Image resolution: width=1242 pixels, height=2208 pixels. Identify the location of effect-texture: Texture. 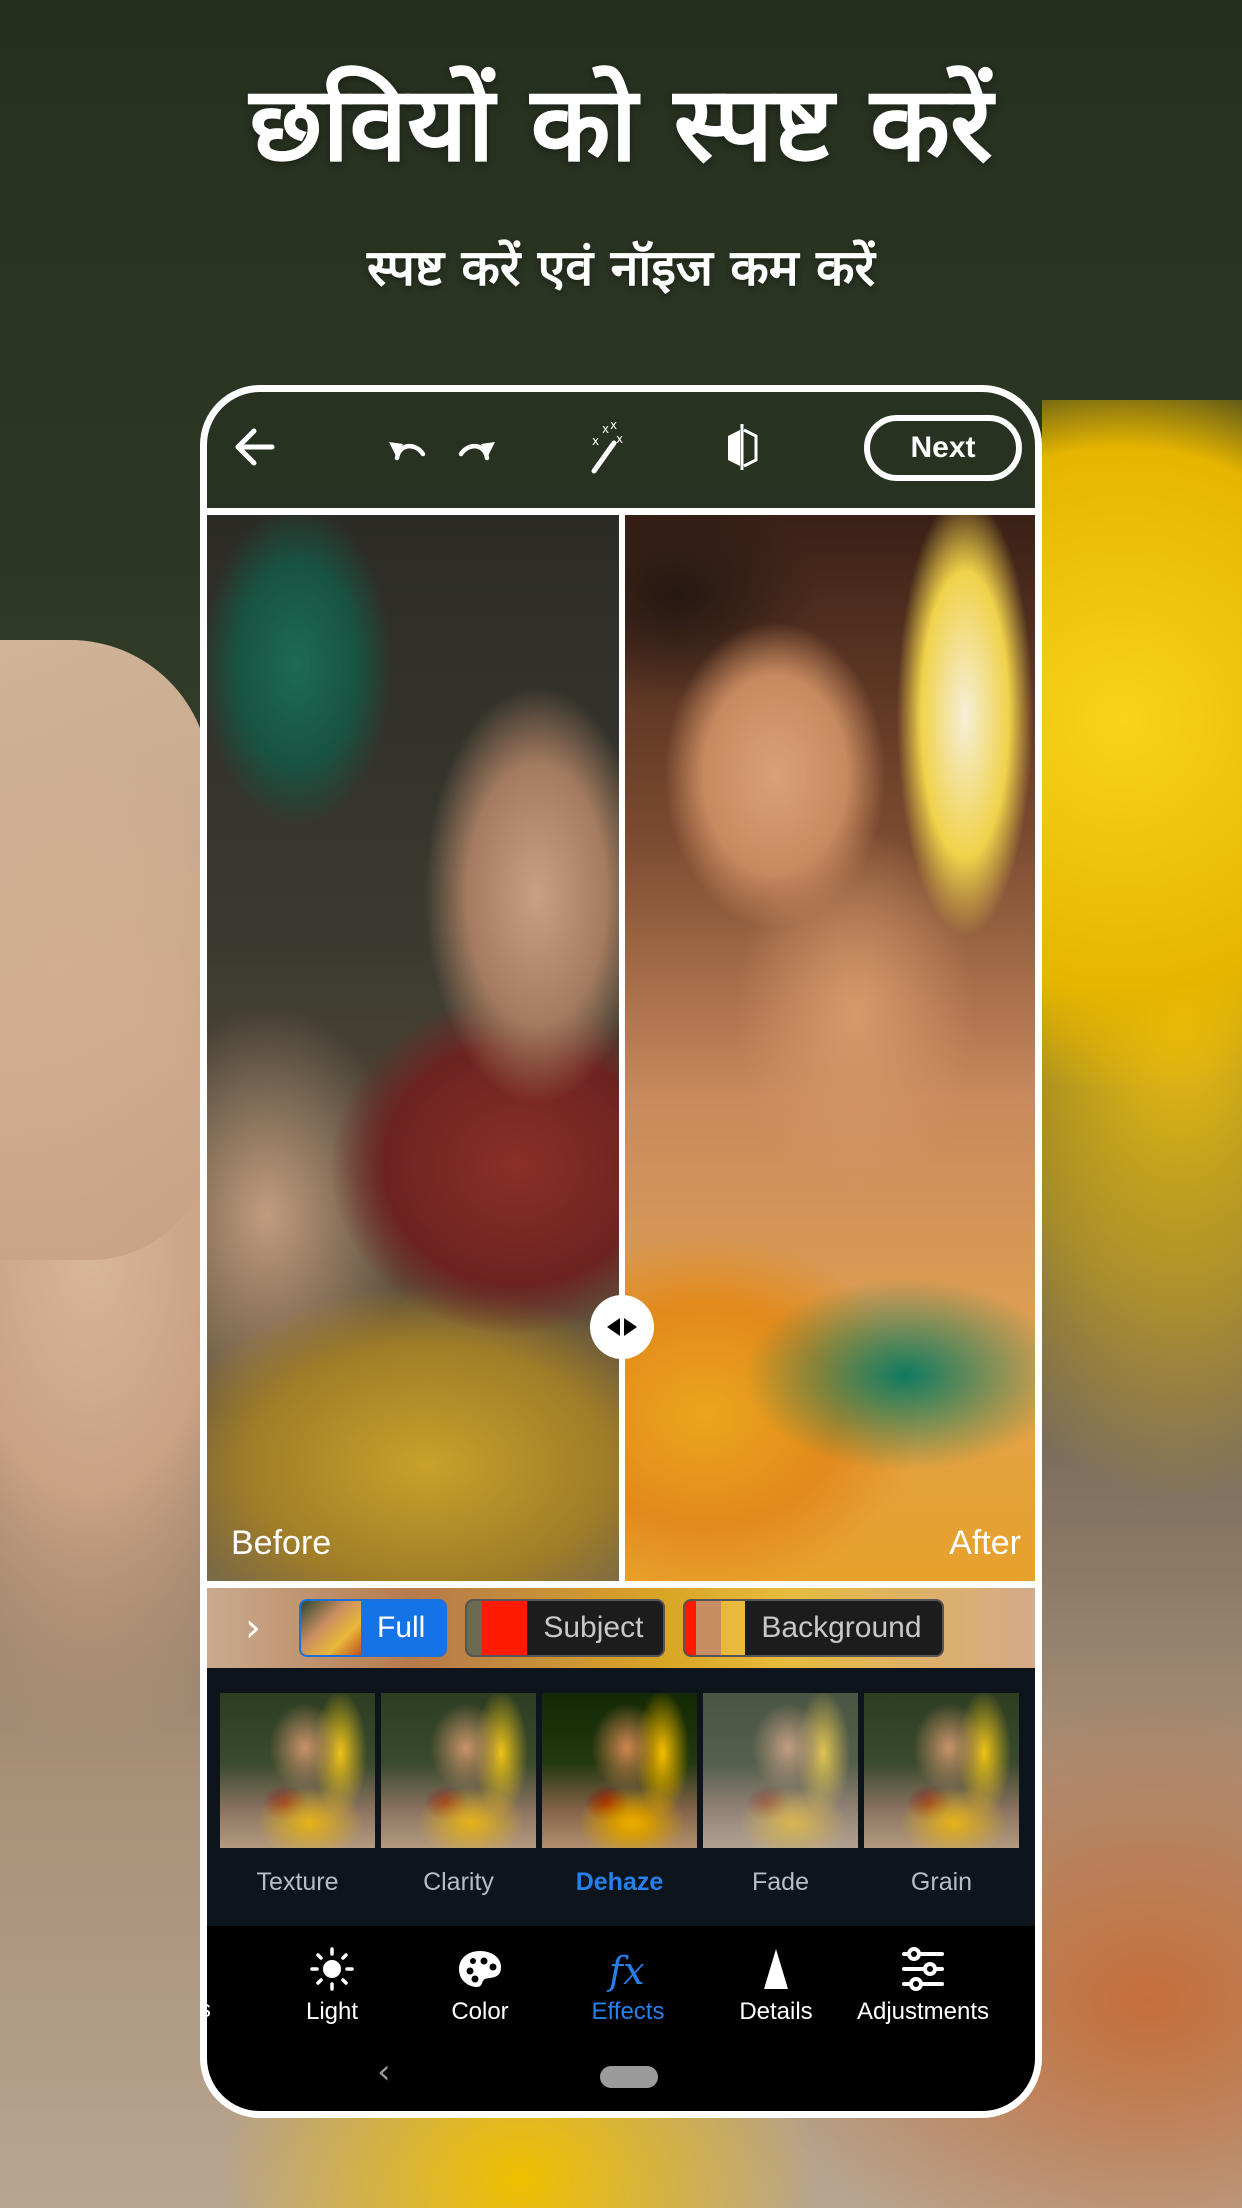
(297, 1795).